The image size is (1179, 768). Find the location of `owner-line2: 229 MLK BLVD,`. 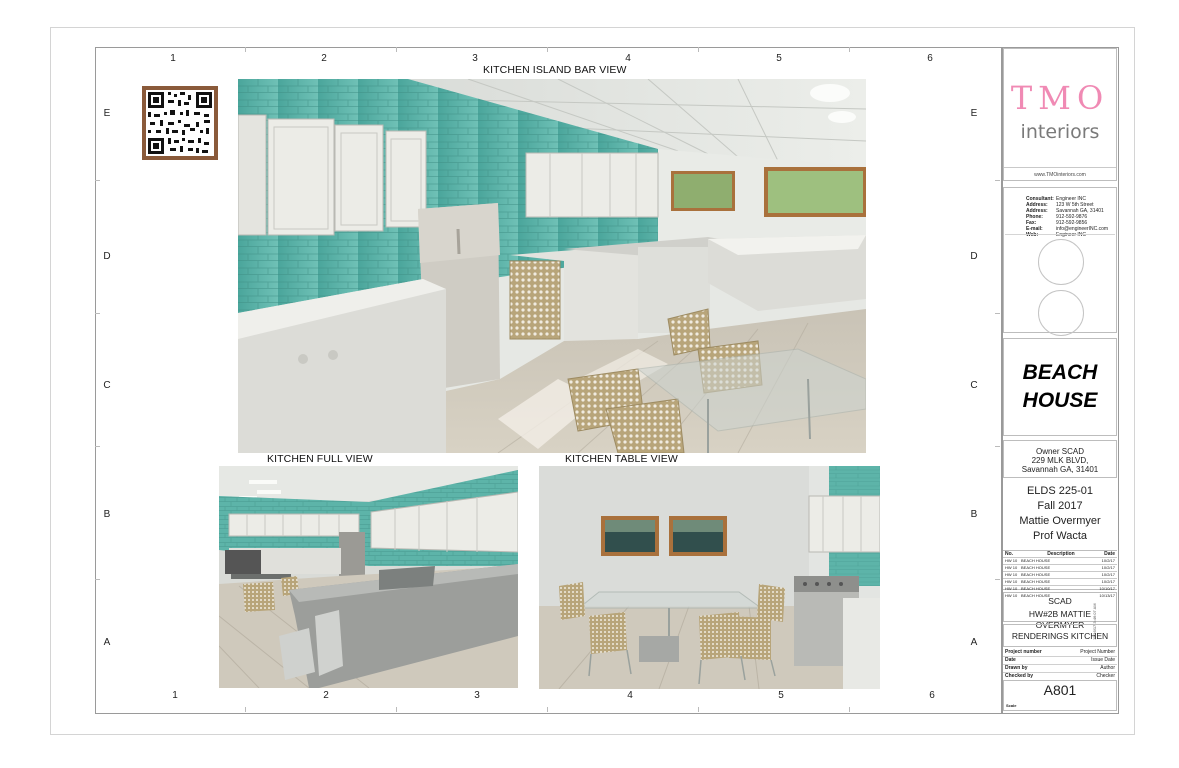

owner-line2: 229 MLK BLVD, is located at coordinates (1060, 460).